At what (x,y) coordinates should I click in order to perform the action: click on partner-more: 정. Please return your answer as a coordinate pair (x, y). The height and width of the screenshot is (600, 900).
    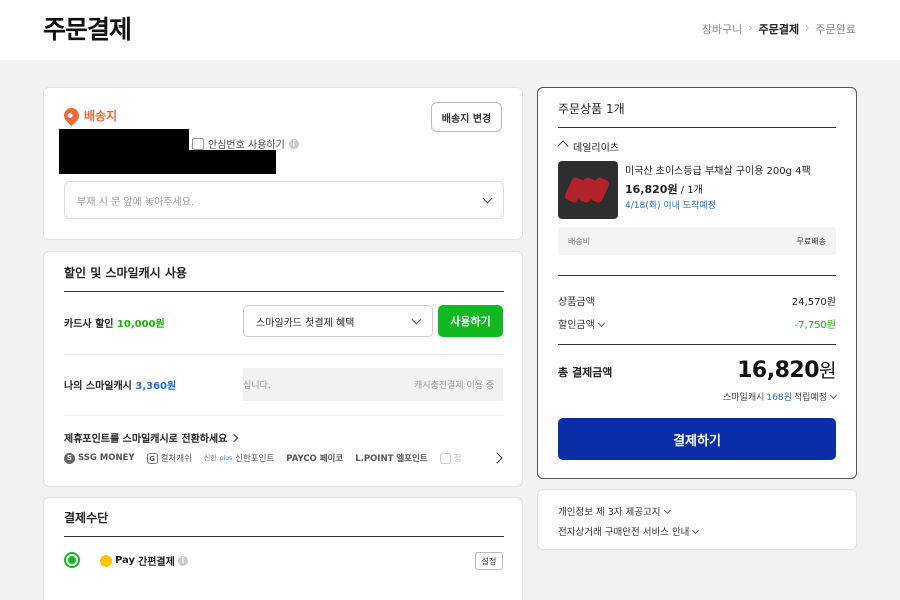
    Looking at the image, I should click on (450, 458).